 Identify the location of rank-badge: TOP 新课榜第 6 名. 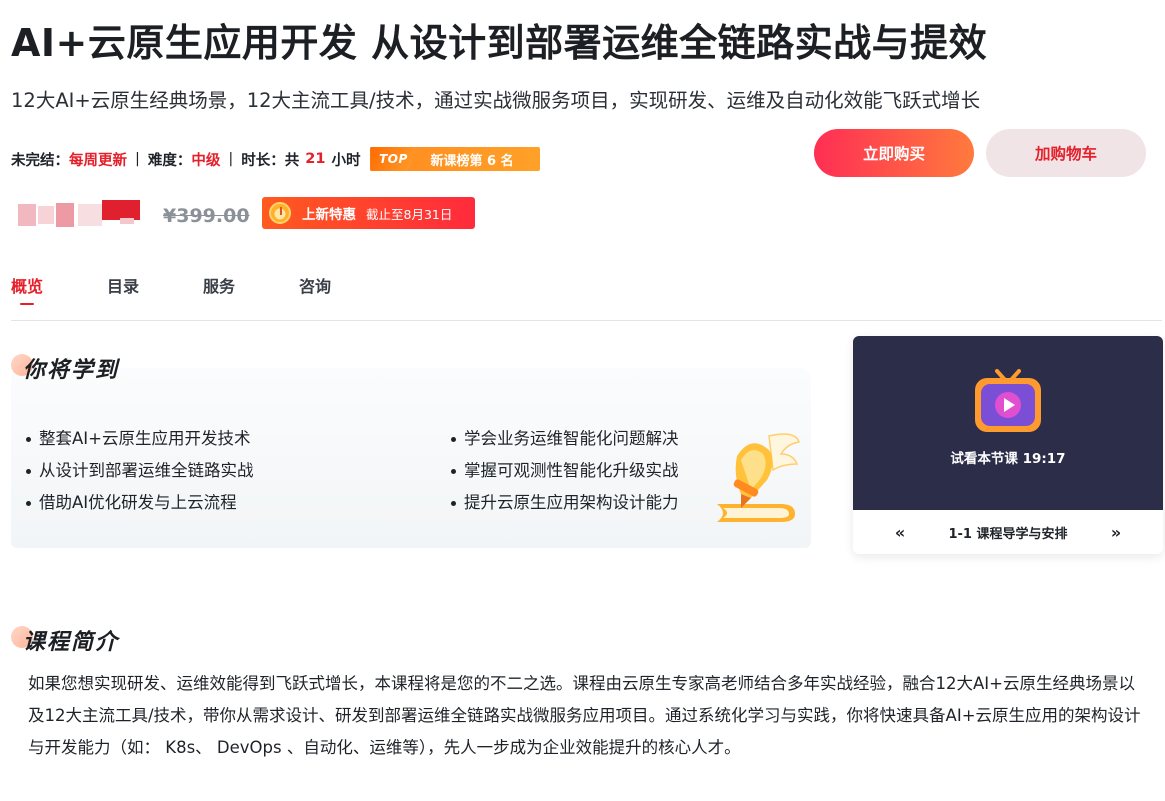
(455, 159).